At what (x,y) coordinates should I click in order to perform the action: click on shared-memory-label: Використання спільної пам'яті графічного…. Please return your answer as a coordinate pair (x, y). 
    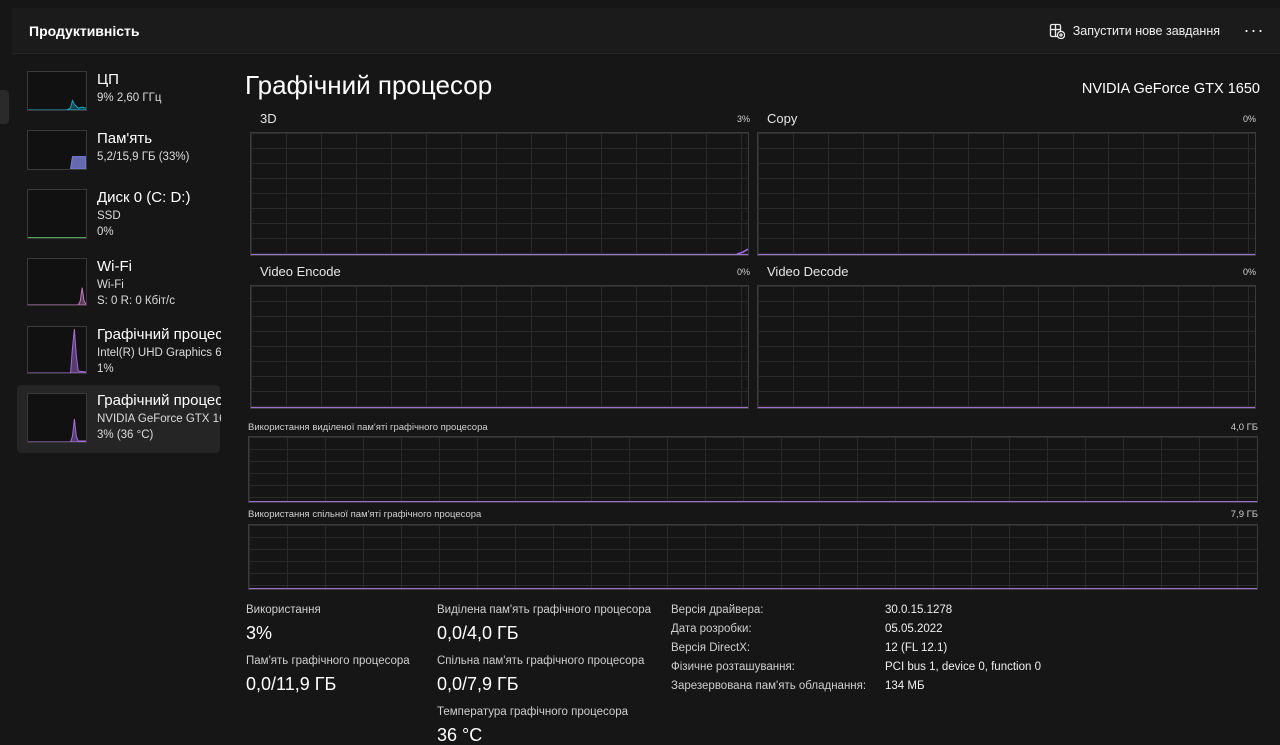
    Looking at the image, I should click on (365, 514).